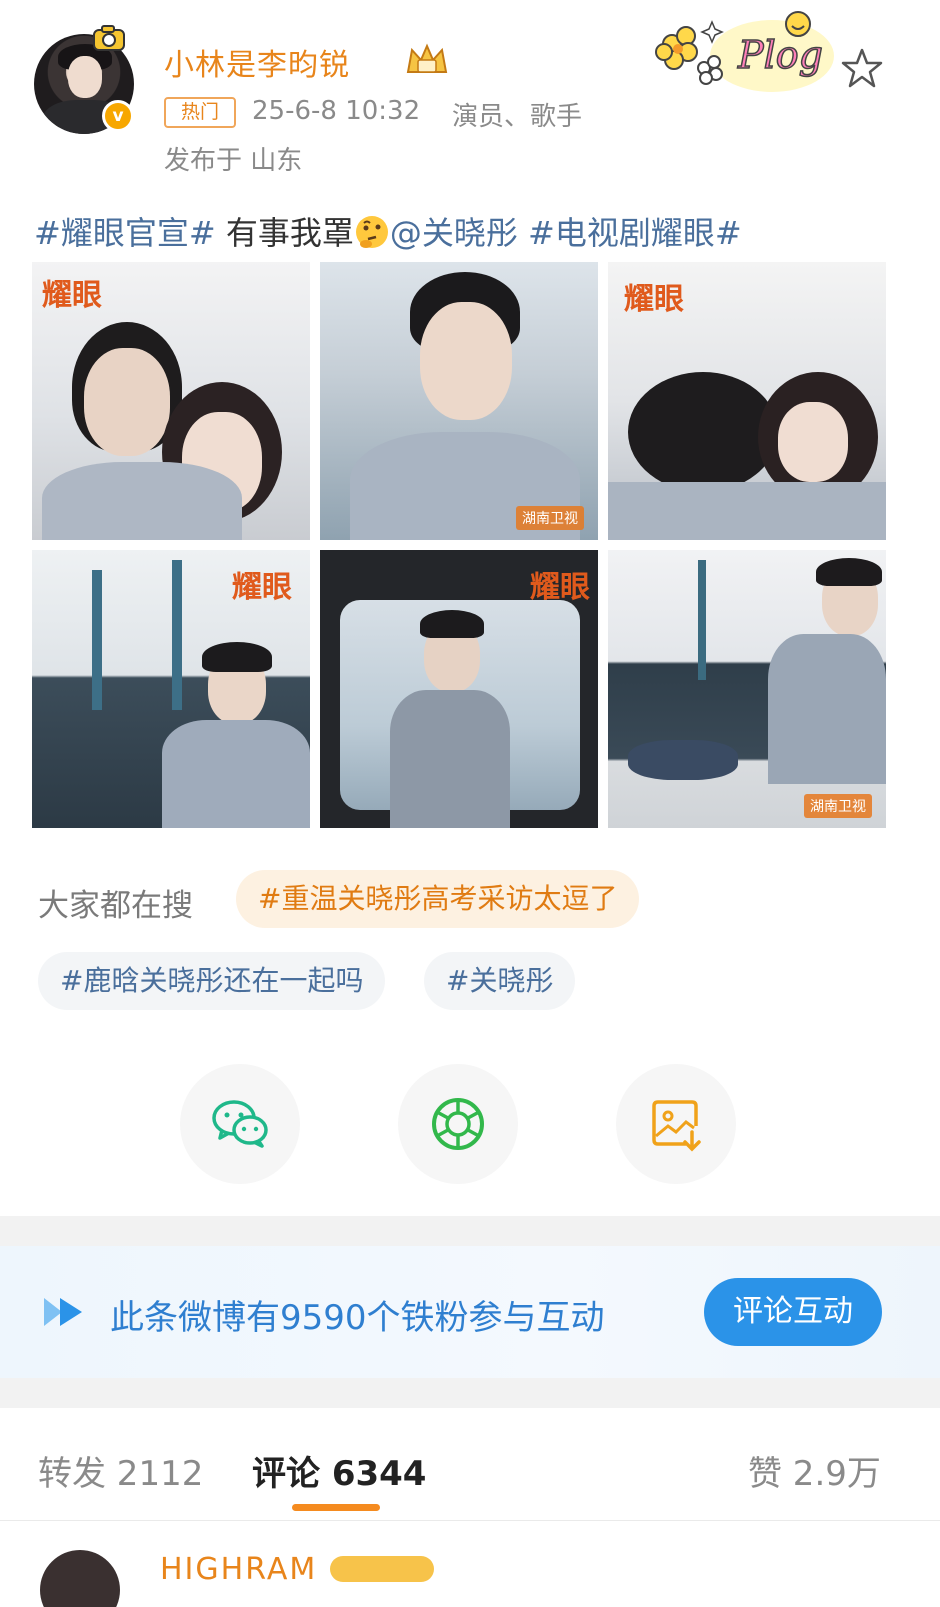 This screenshot has width=940, height=1607. Describe the element at coordinates (336, 1507) in the screenshot. I see `active-tab-indicator` at that location.